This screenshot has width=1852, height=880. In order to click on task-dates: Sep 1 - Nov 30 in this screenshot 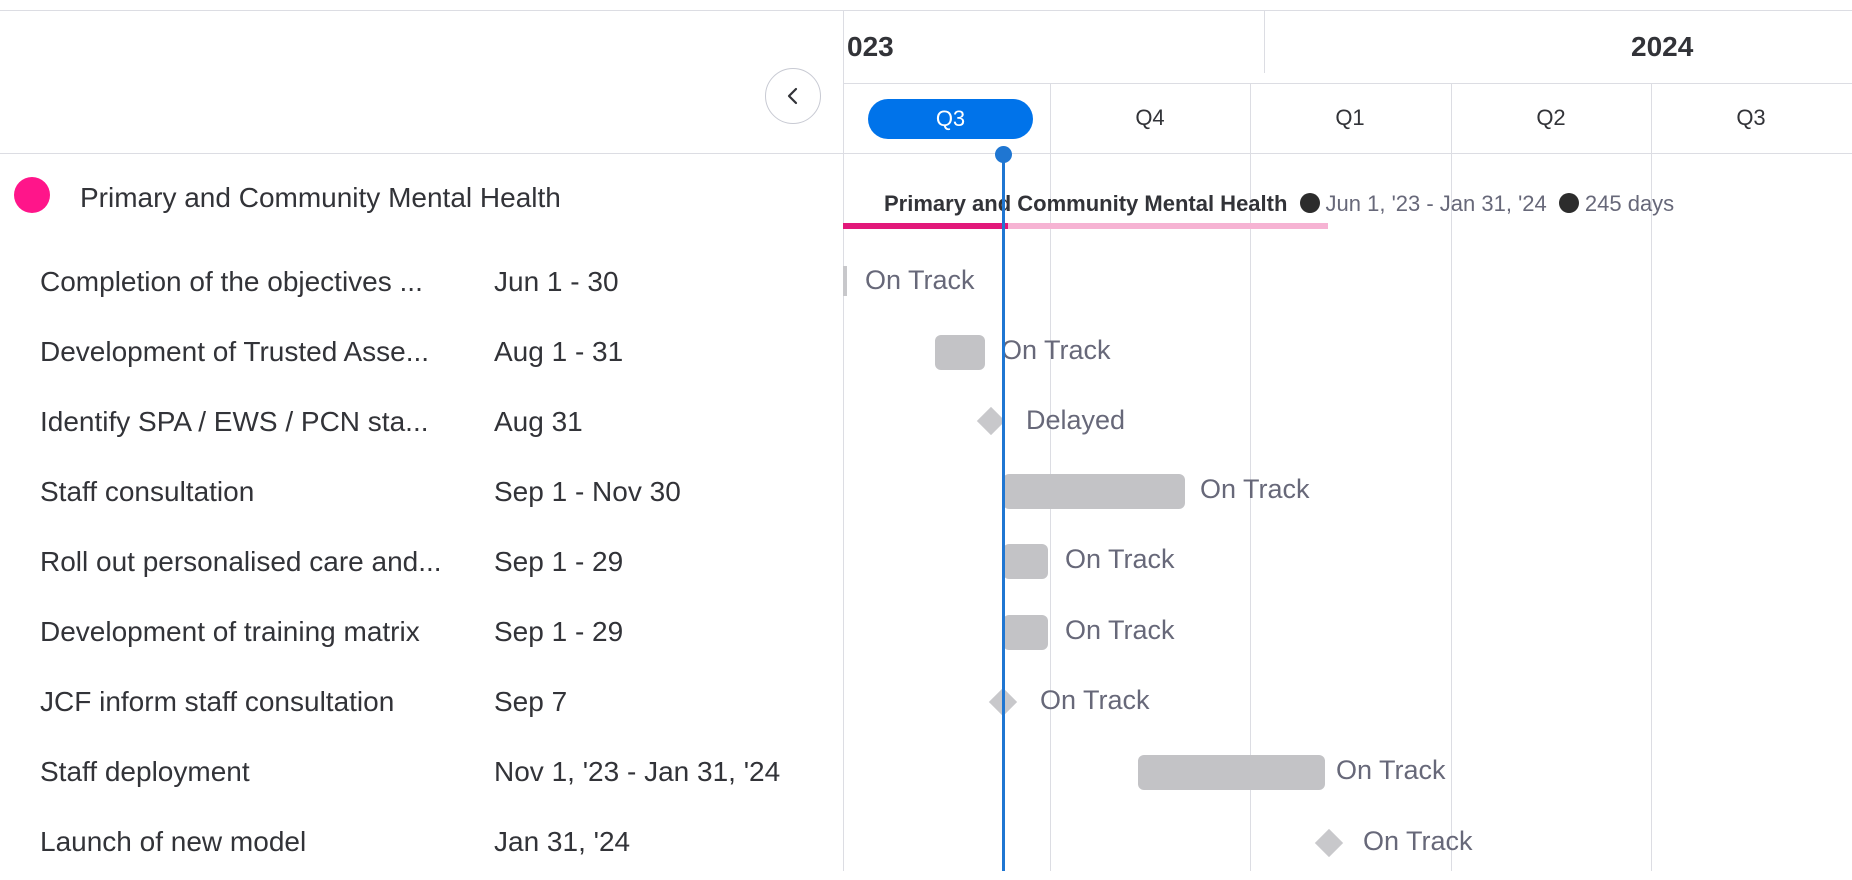, I will do `click(587, 491)`.